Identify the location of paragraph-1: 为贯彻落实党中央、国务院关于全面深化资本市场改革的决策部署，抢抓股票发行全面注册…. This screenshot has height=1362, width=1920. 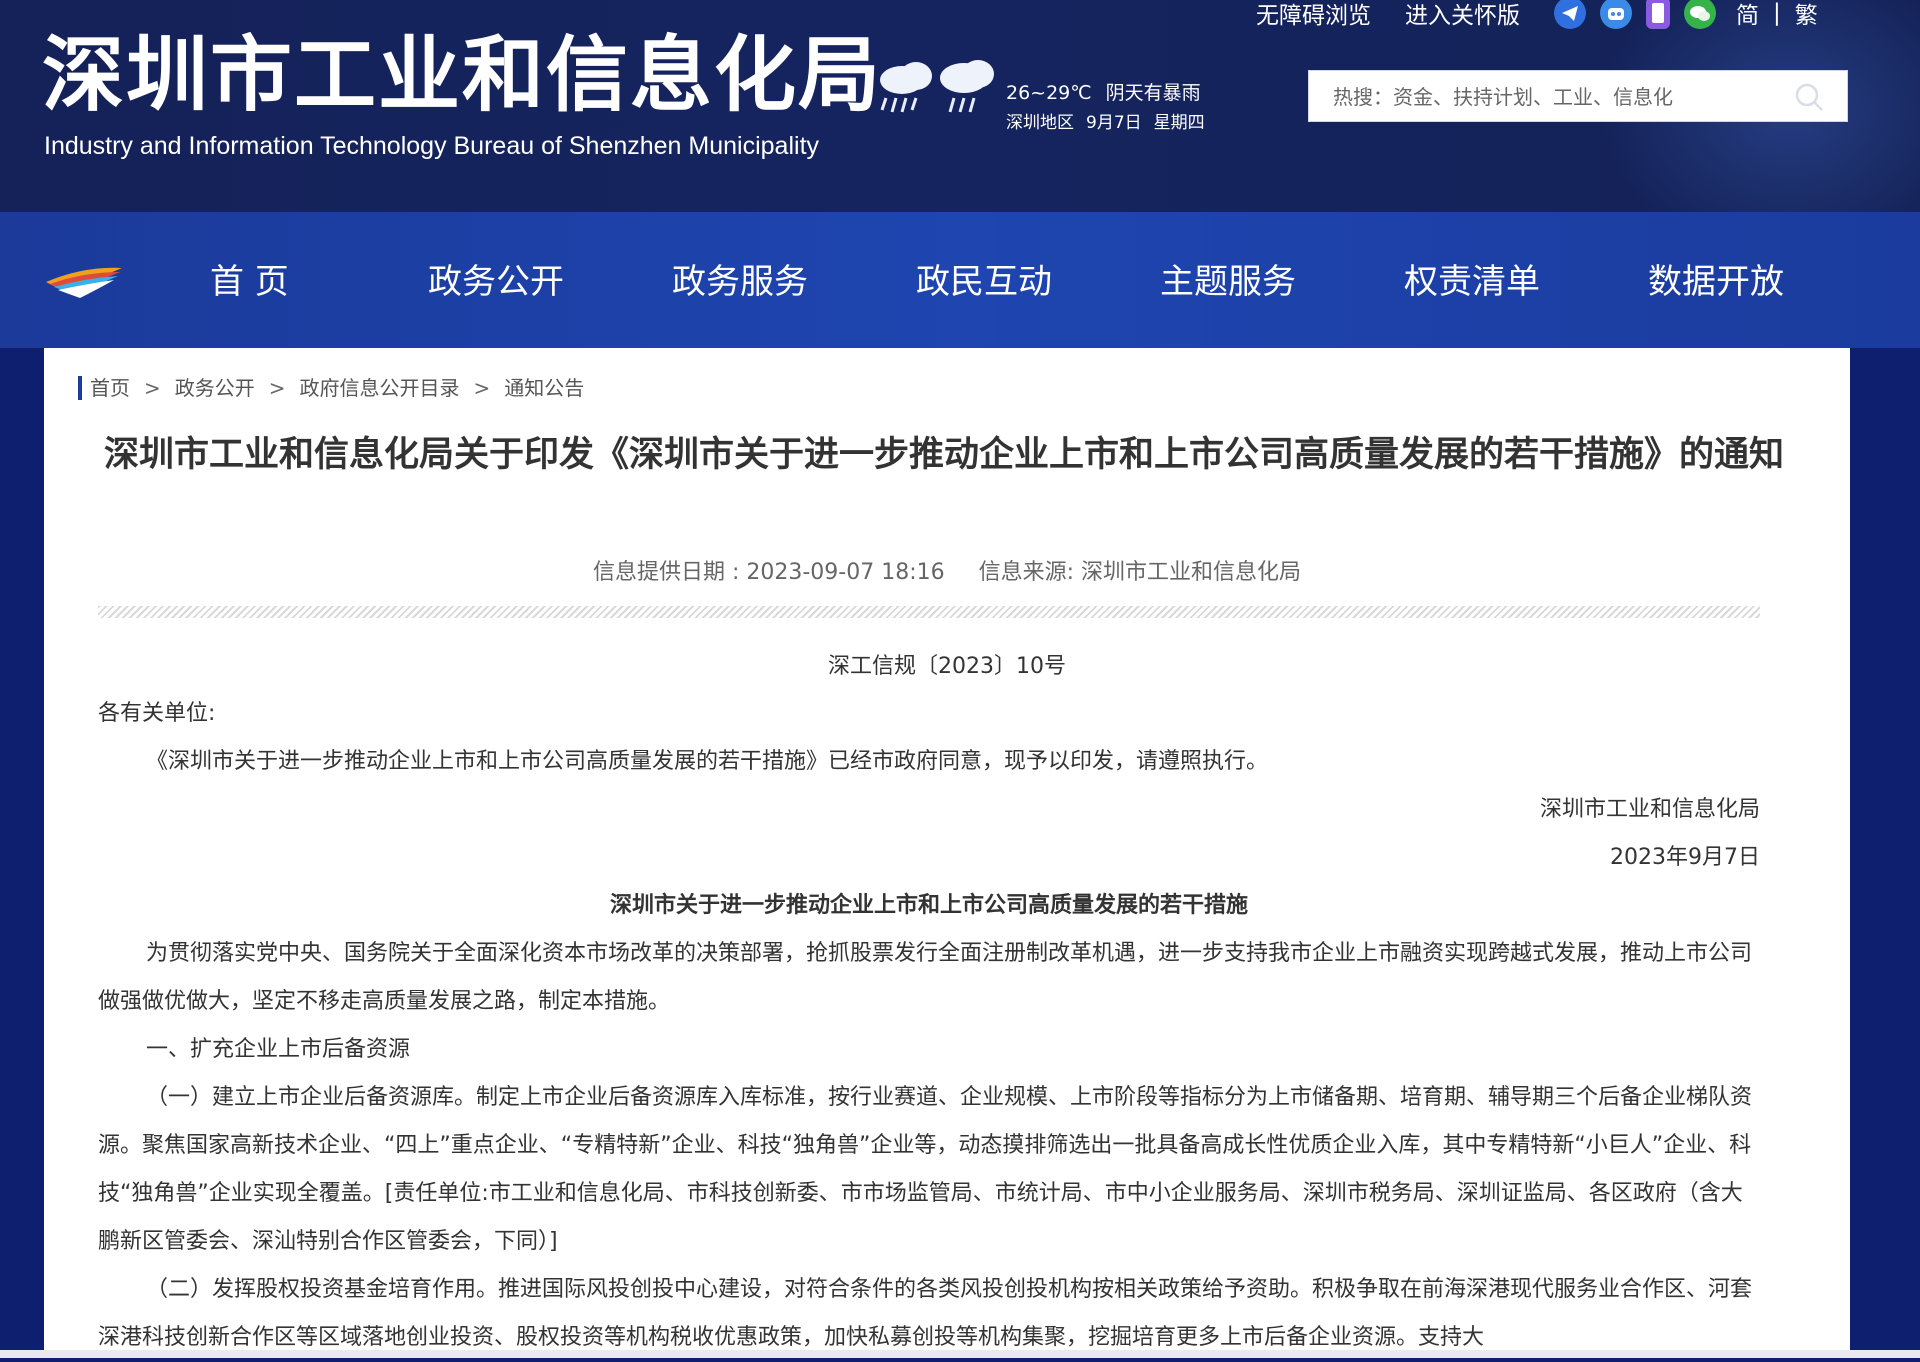
(925, 977).